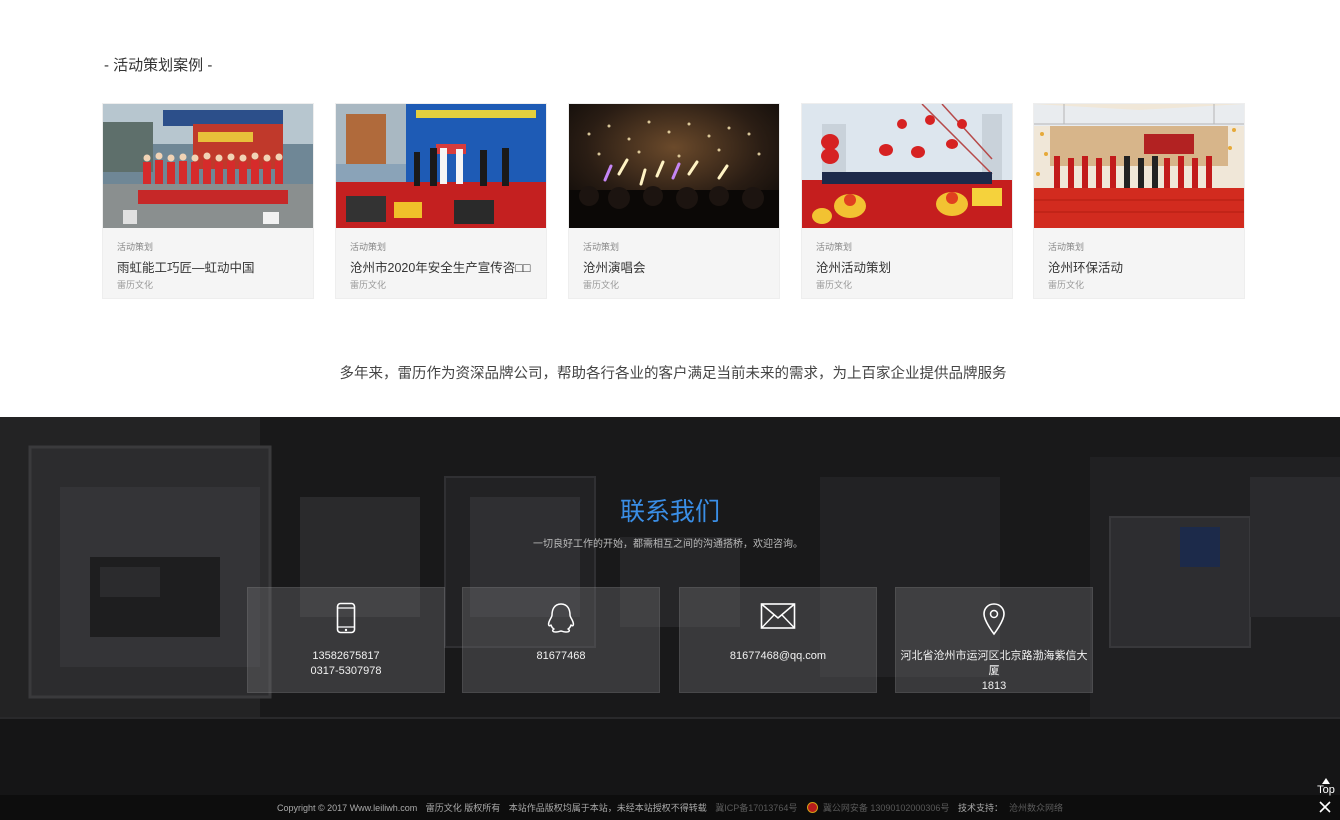 The width and height of the screenshot is (1340, 820). Describe the element at coordinates (347, 808) in the screenshot. I see `copyright-text: Copyright © 2017 Www.leiliwh.com` at that location.